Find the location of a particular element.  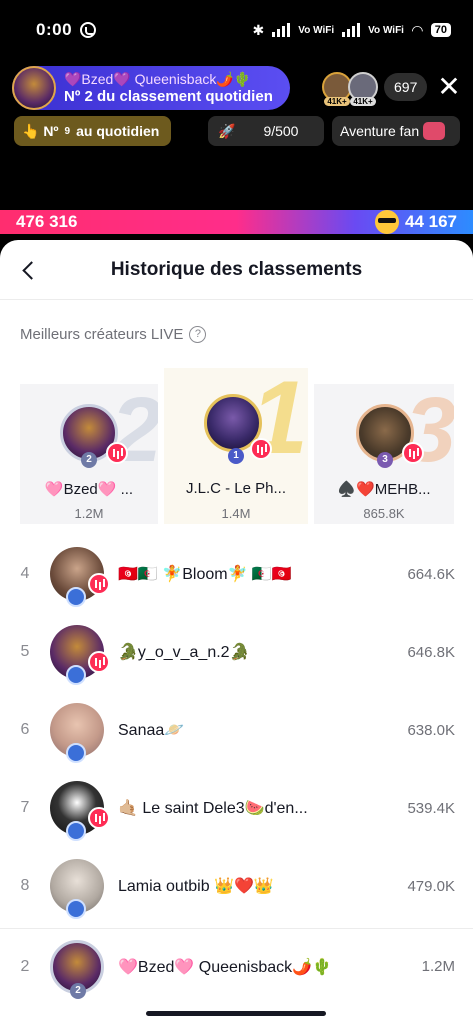

host-avatar is located at coordinates (34, 88).